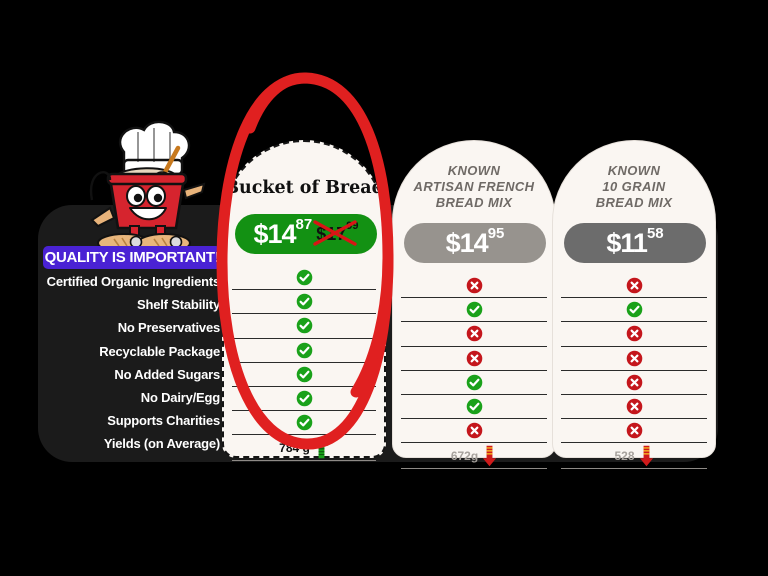  What do you see at coordinates (159, 351) in the screenshot?
I see `feature-label: Recyclable Package` at bounding box center [159, 351].